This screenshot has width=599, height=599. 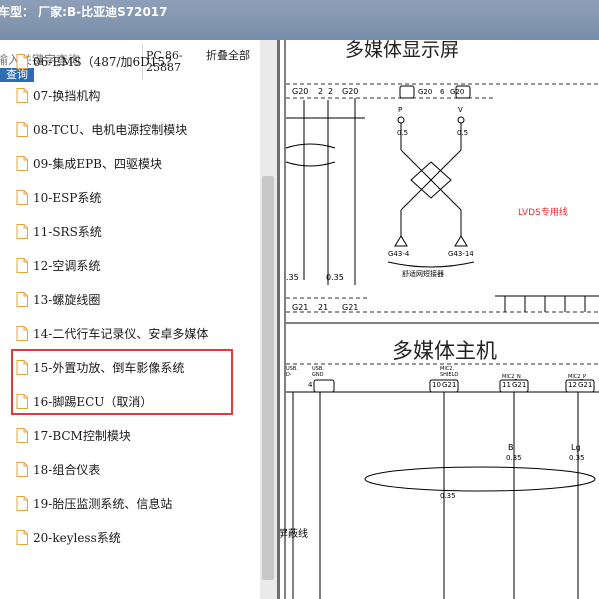 What do you see at coordinates (67, 197) in the screenshot?
I see `chapter-item-label: 10-ESP系统` at bounding box center [67, 197].